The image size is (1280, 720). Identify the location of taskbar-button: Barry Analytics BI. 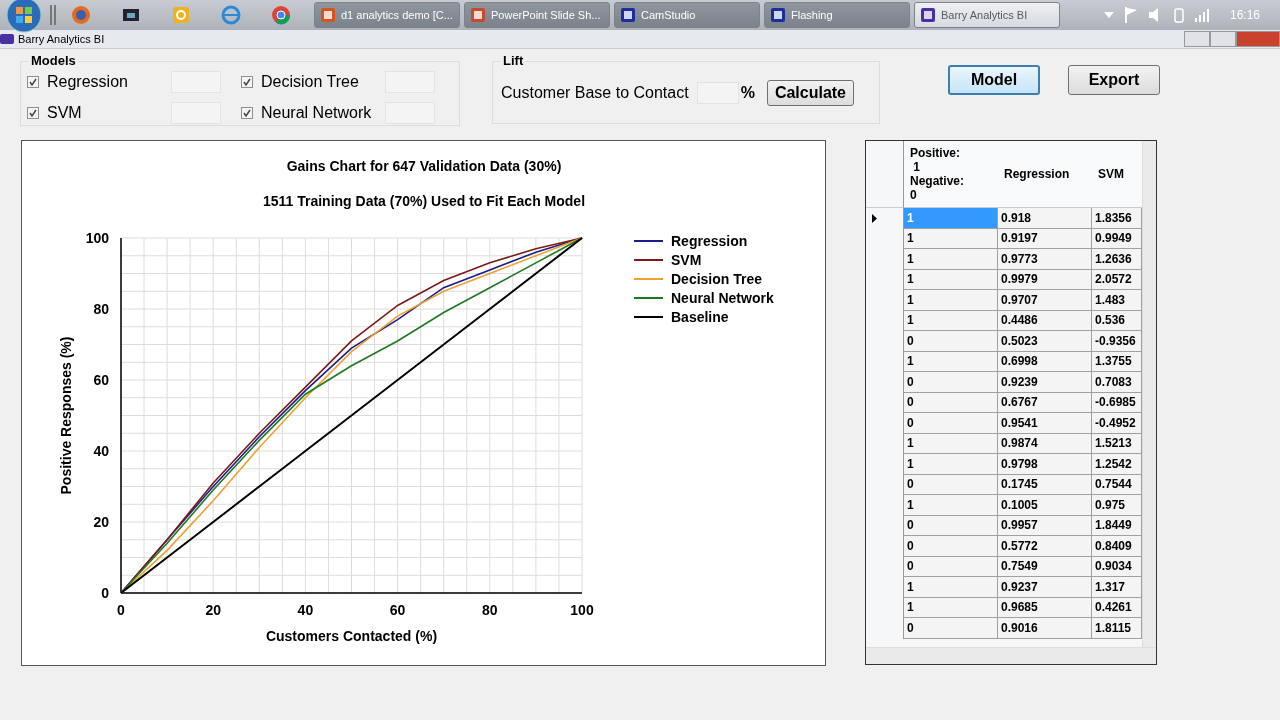
(987, 15).